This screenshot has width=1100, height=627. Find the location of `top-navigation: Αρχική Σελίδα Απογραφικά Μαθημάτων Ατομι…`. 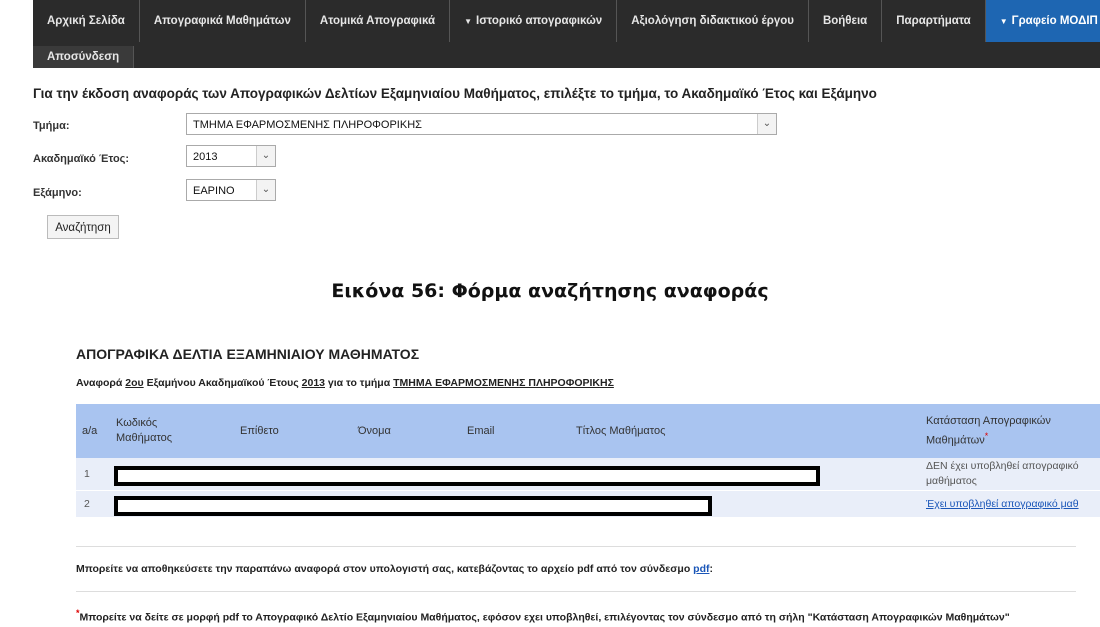

top-navigation: Αρχική Σελίδα Απογραφικά Μαθημάτων Ατομι… is located at coordinates (566, 34).